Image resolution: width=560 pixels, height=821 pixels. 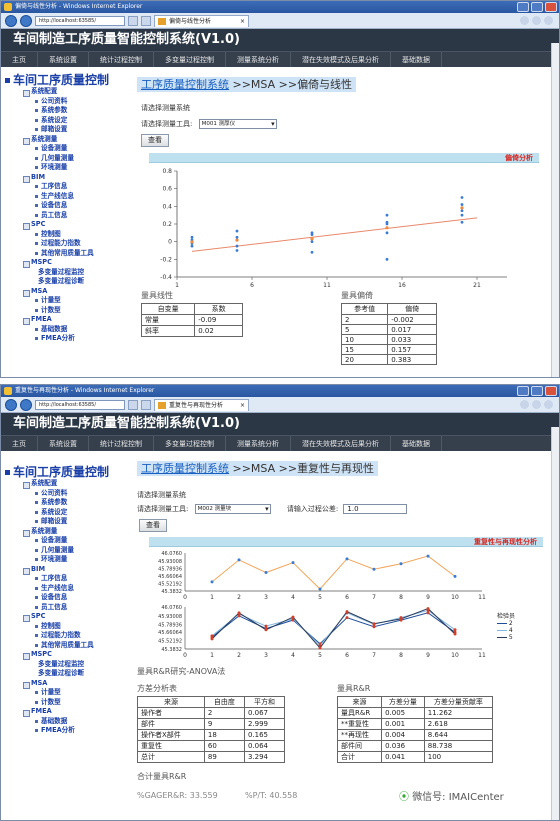 What do you see at coordinates (237, 124) in the screenshot?
I see `tool-select: M001 测厚仪` at bounding box center [237, 124].